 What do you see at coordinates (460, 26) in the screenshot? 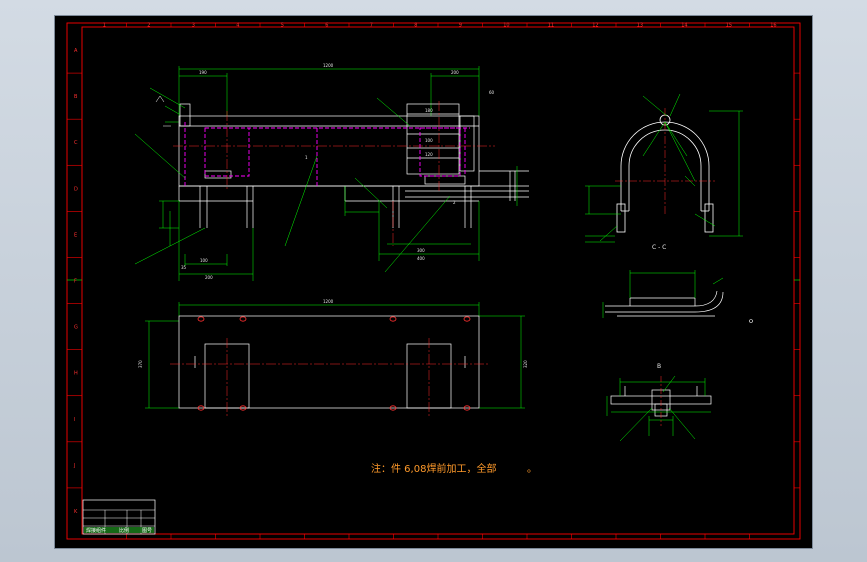
I see `frame-zone-label: 9` at bounding box center [460, 26].